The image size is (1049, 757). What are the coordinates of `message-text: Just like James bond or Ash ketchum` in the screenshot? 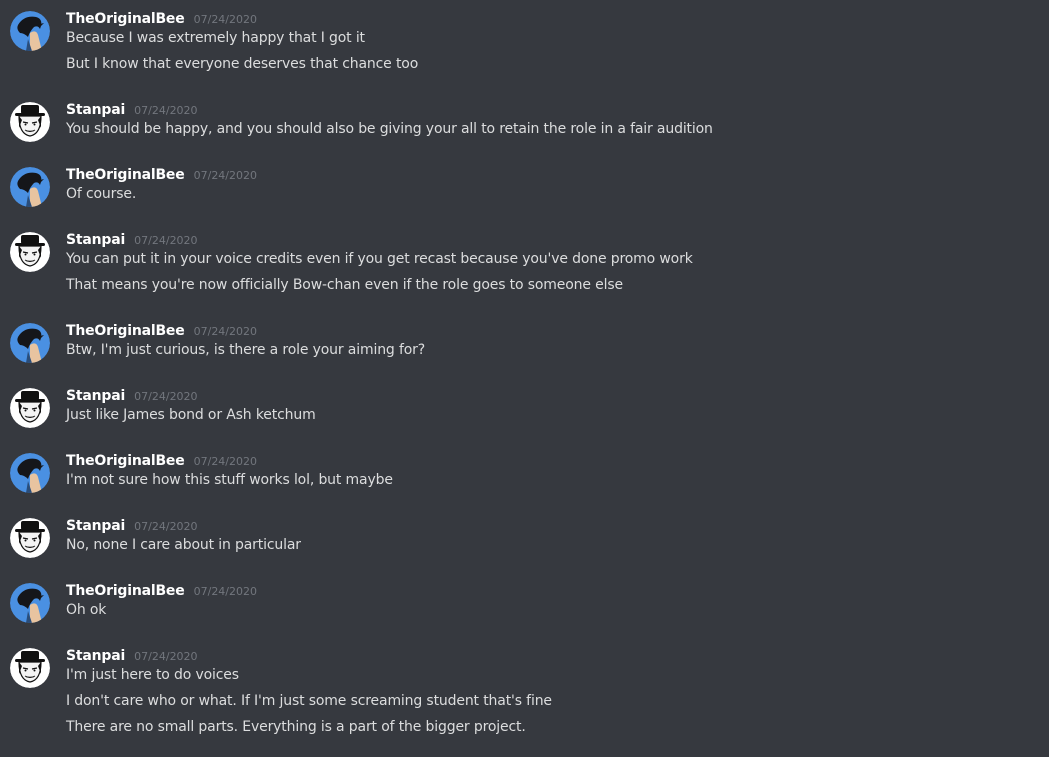 It's located at (191, 415).